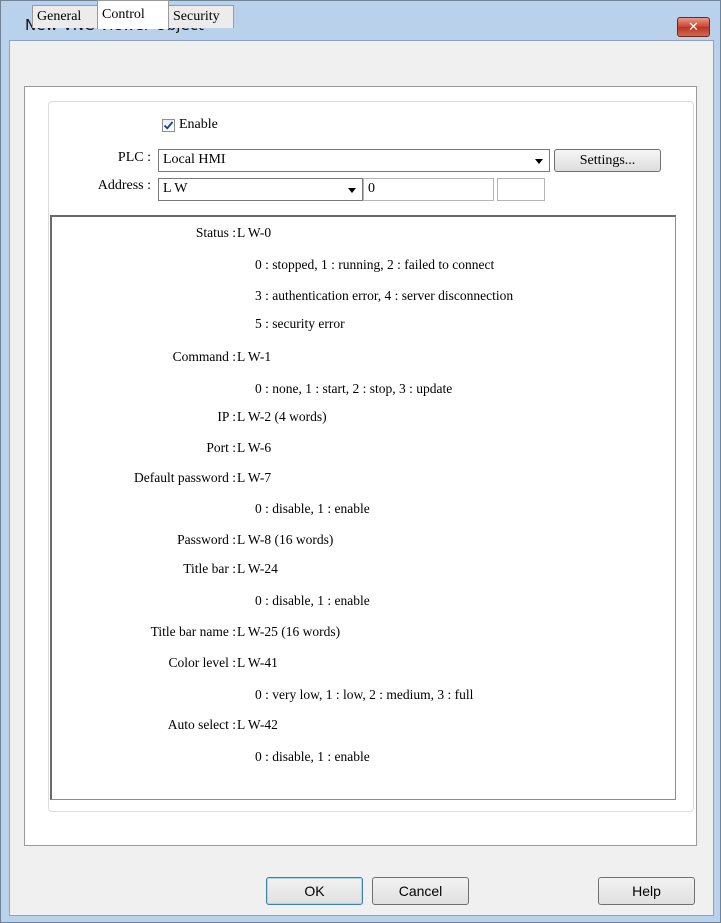 The image size is (721, 923). What do you see at coordinates (124, 185) in the screenshot?
I see `address-label: Address :` at bounding box center [124, 185].